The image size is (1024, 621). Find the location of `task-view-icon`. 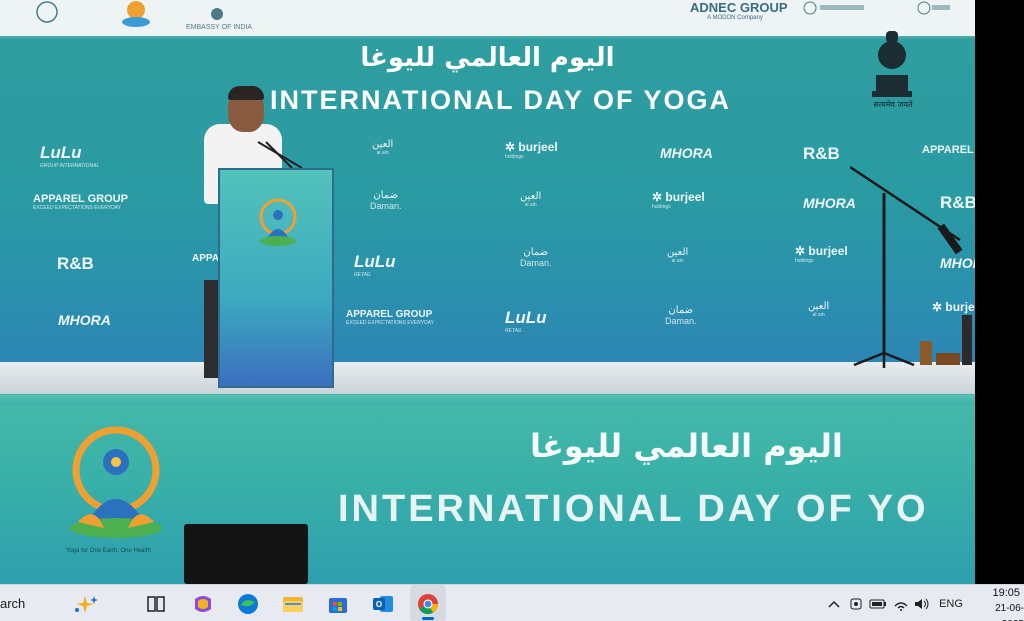

task-view-icon is located at coordinates (156, 603).